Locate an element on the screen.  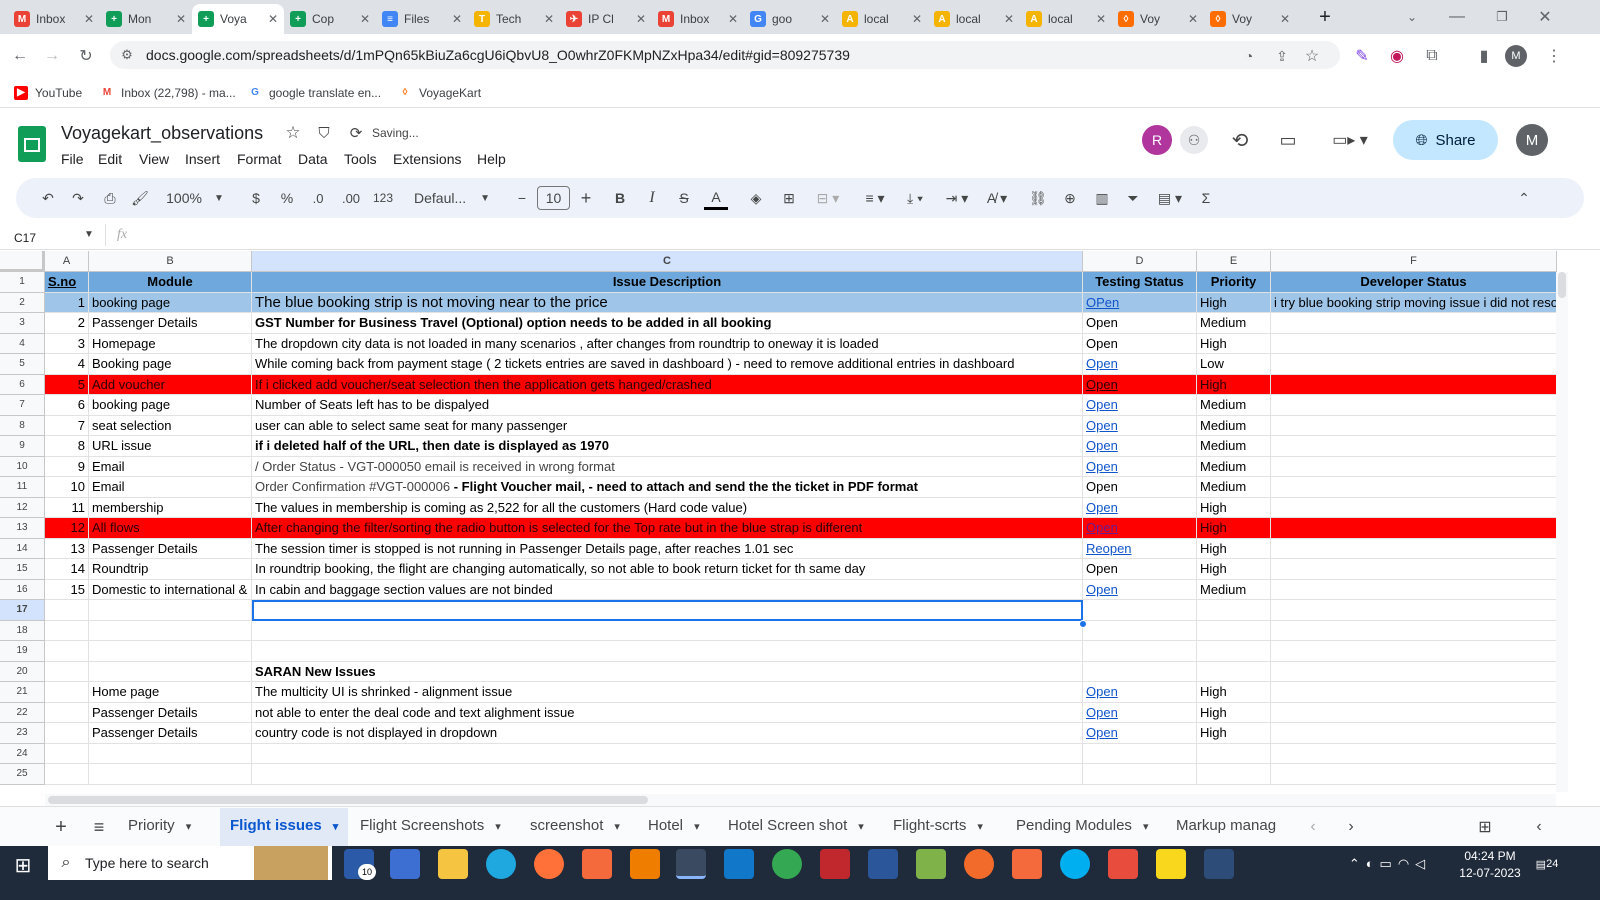
cell-f1: Developer Status is located at coordinates (1414, 282).